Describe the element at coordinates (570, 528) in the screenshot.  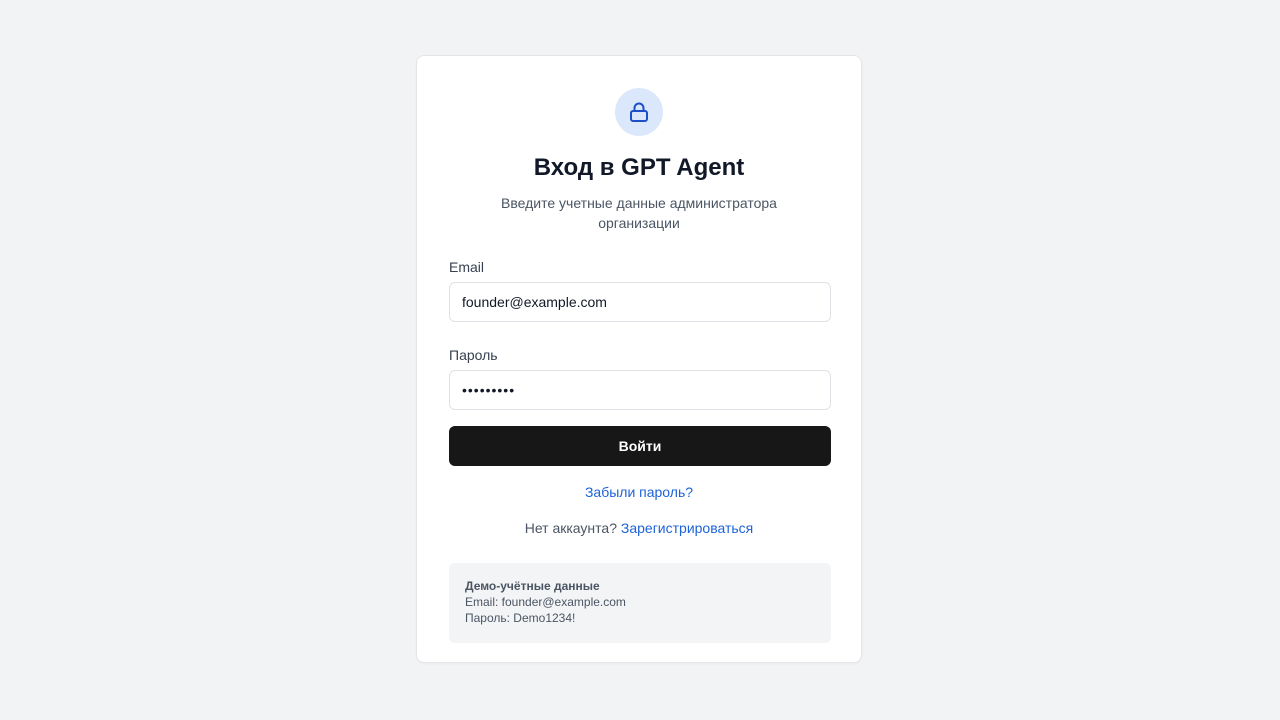
I see `no-account-text: Нет аккаунта?` at that location.